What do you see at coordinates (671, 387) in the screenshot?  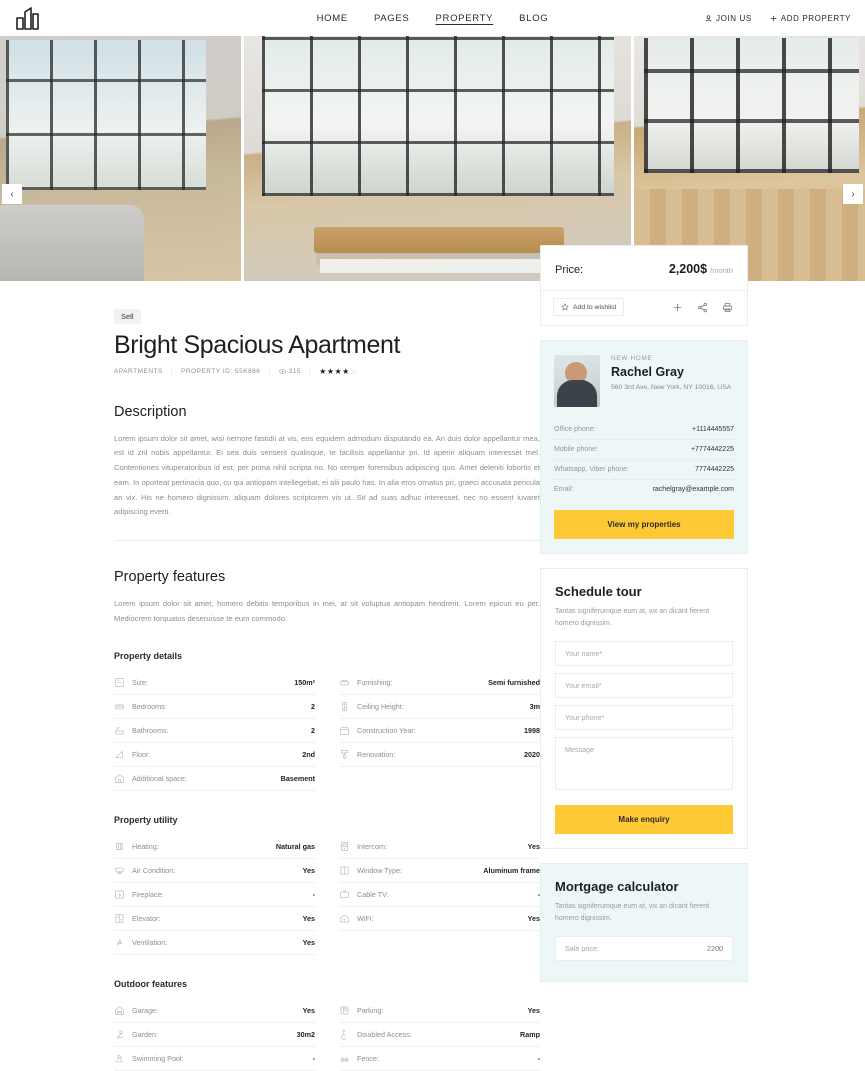 I see `agent-address: 560 3rd Ave, New York, NY 10016, USA` at bounding box center [671, 387].